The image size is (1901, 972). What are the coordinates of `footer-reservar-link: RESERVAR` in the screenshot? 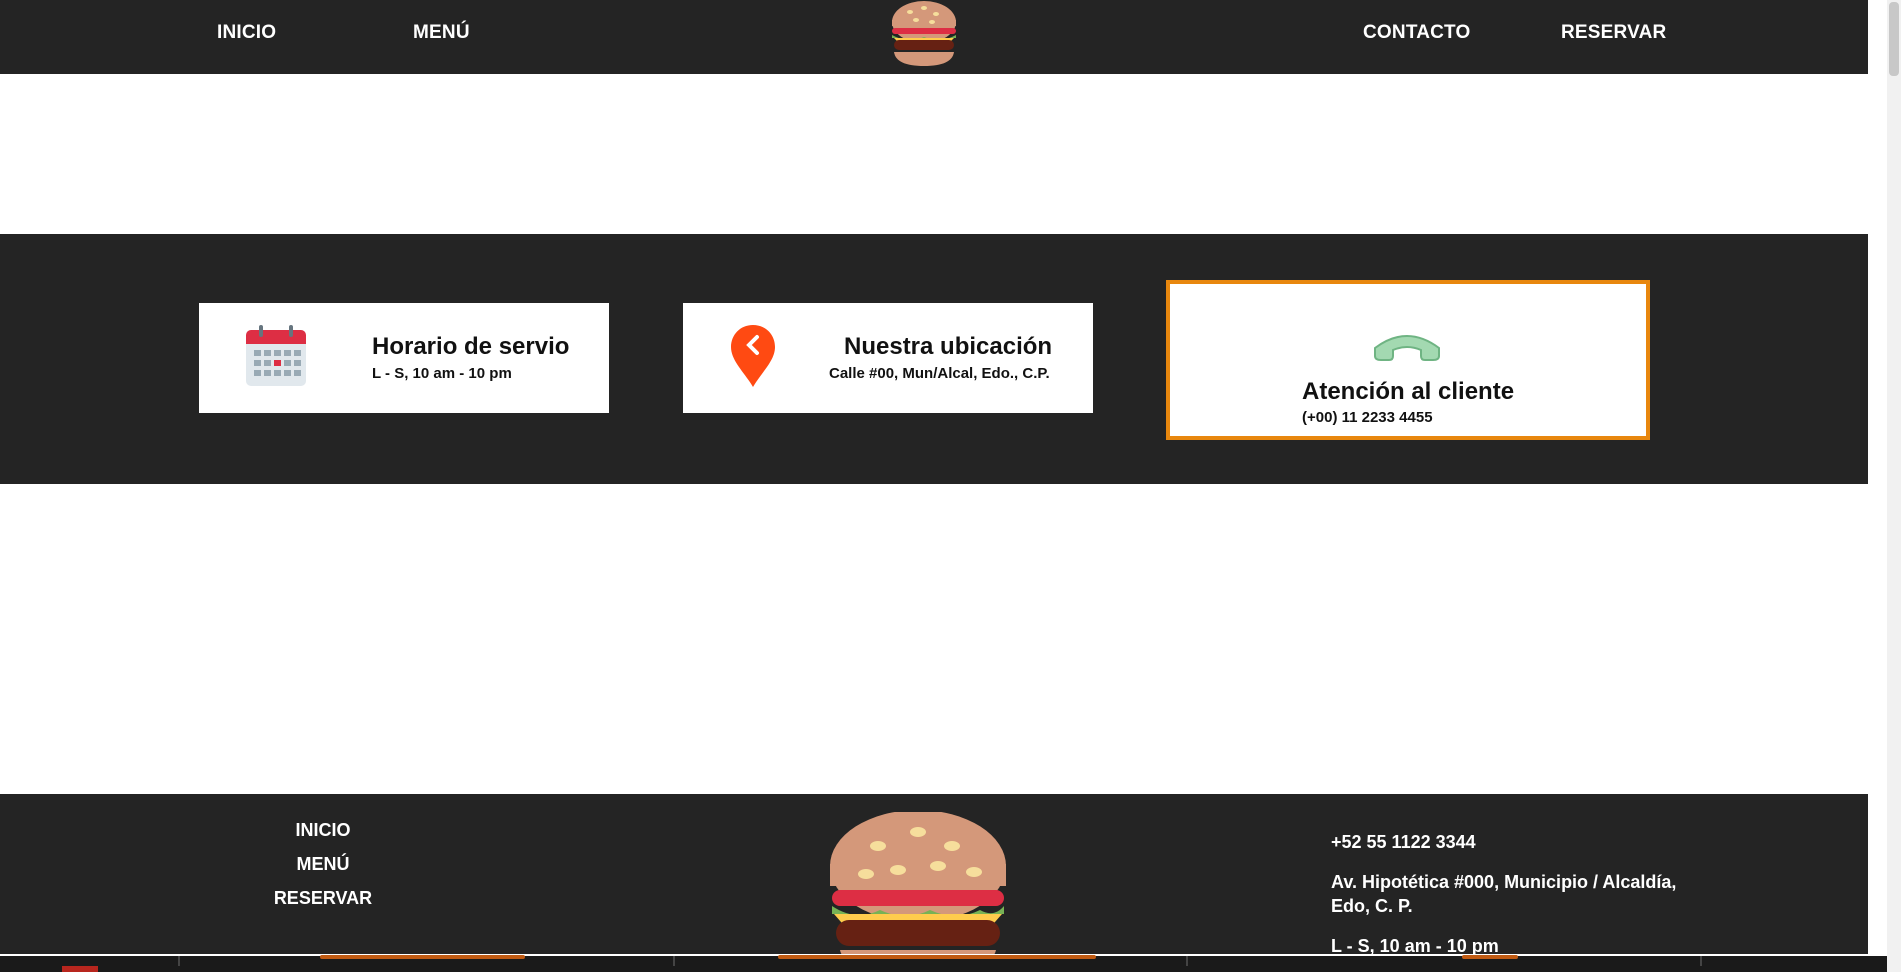 It's located at (323, 898).